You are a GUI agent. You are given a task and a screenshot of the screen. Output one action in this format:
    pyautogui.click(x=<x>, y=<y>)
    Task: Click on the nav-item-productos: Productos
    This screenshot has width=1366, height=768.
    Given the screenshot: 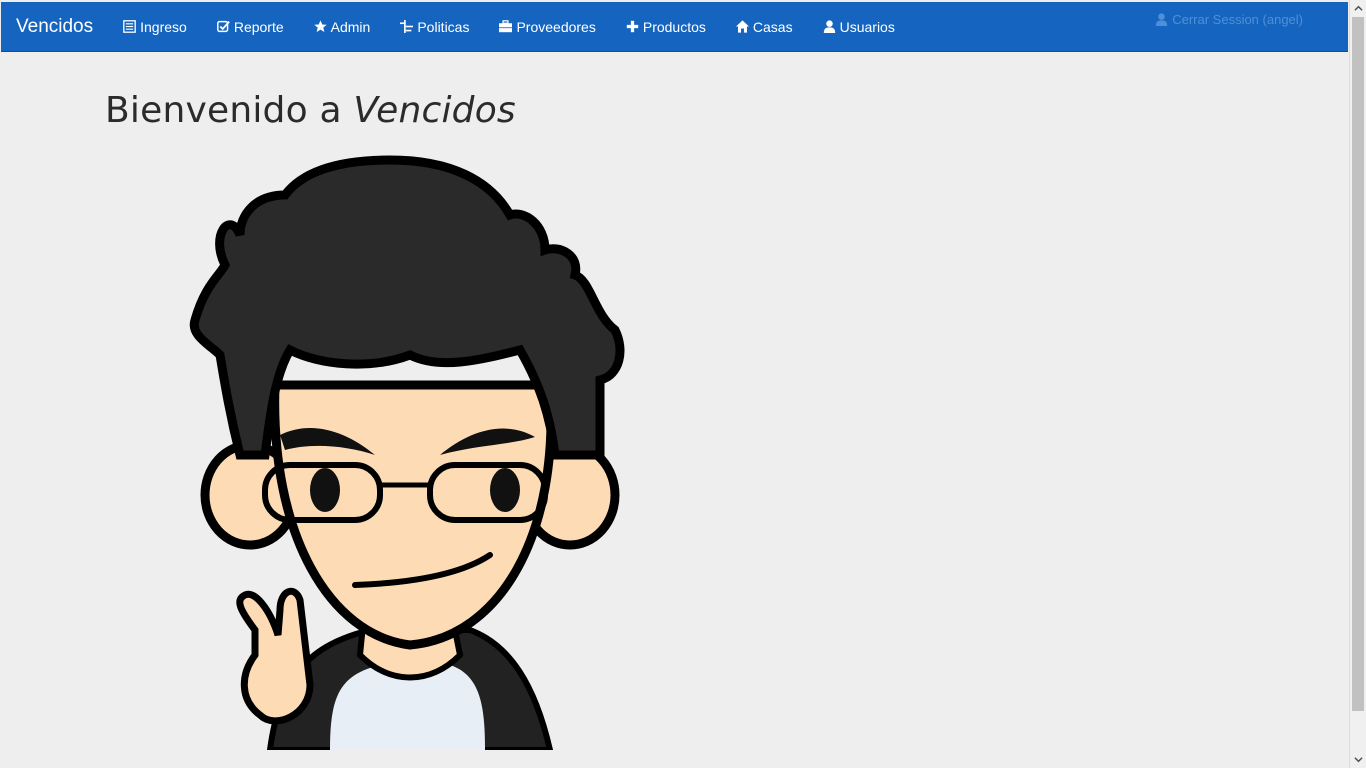 What is the action you would take?
    pyautogui.click(x=666, y=27)
    